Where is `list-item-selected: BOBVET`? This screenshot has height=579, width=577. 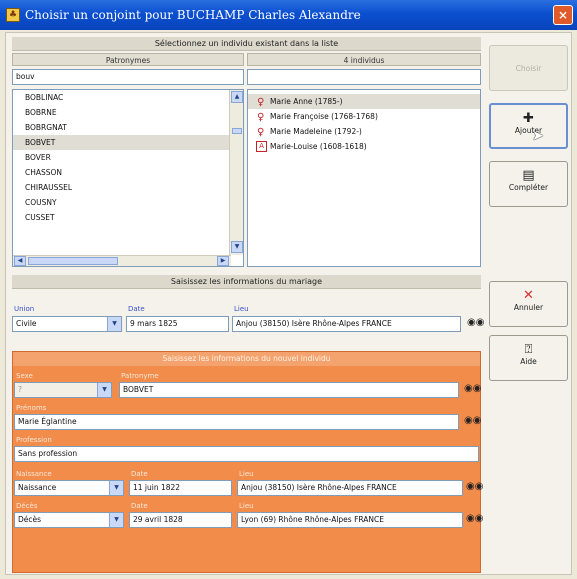
list-item-selected: BOBVET is located at coordinates (128, 142).